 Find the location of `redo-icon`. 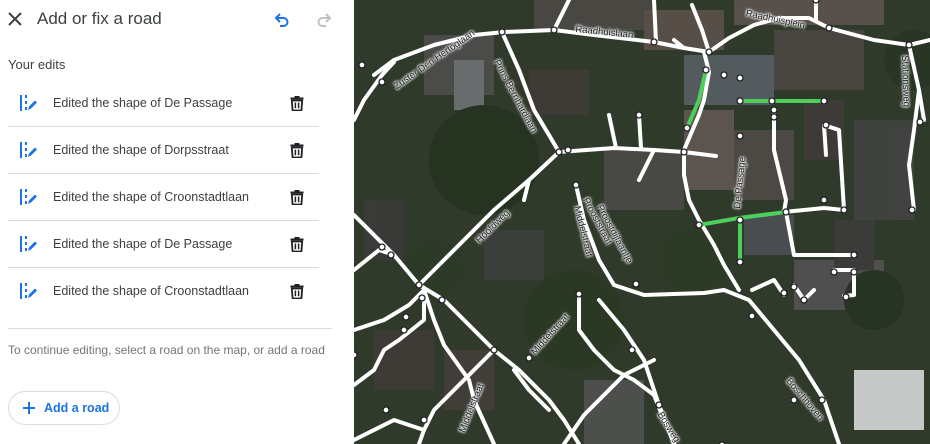

redo-icon is located at coordinates (324, 20).